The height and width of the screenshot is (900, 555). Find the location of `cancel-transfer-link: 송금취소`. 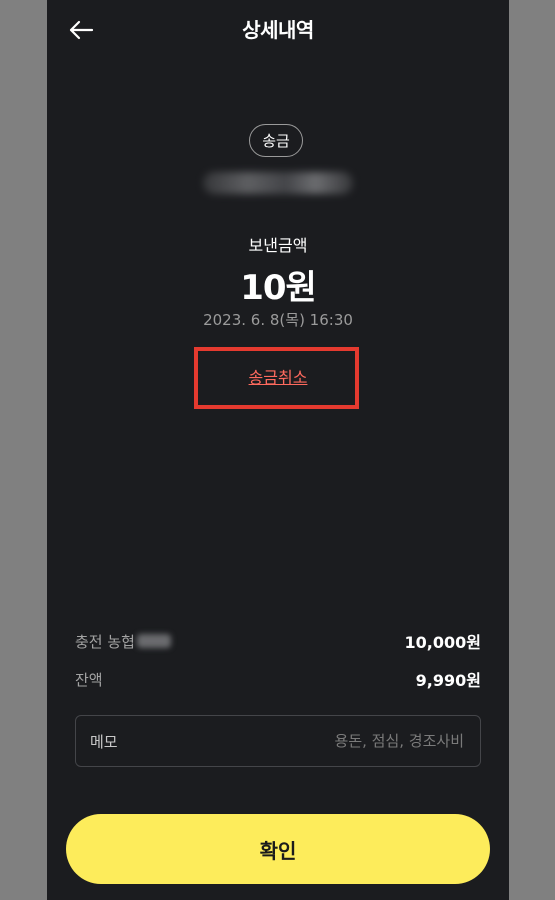

cancel-transfer-link: 송금취소 is located at coordinates (278, 376).